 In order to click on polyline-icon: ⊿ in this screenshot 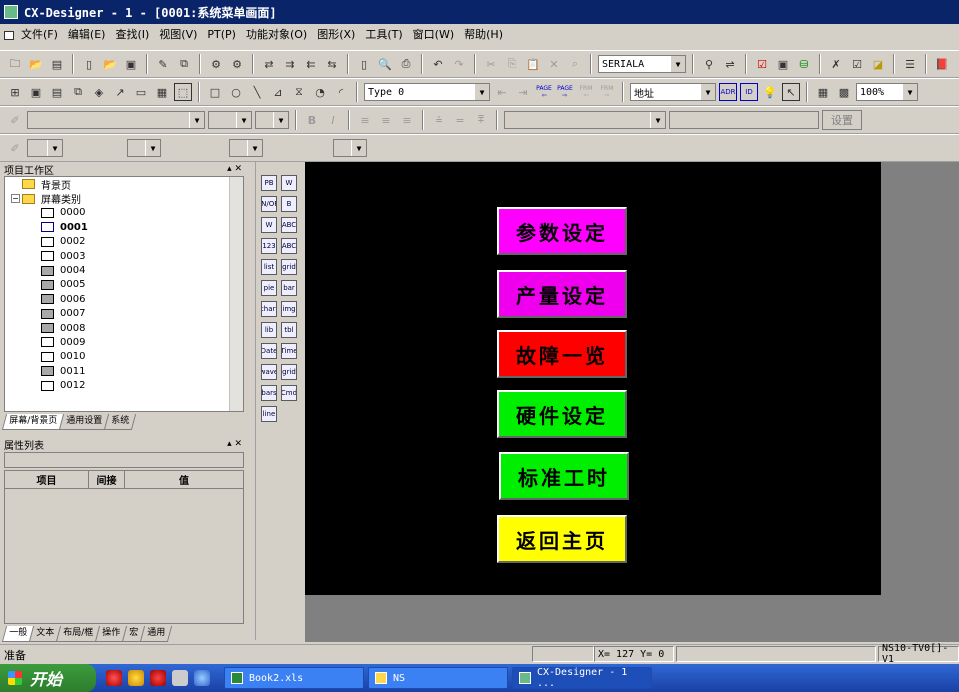, I will do `click(278, 92)`.